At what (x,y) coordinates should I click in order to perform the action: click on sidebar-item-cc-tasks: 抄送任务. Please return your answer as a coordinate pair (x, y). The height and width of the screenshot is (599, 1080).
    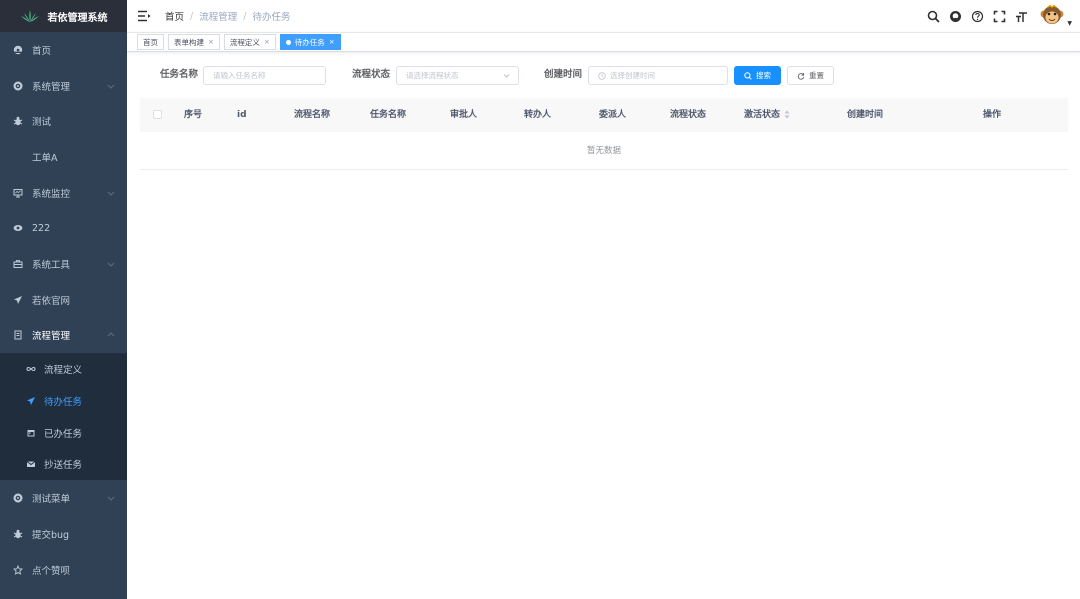
    Looking at the image, I should click on (63, 465).